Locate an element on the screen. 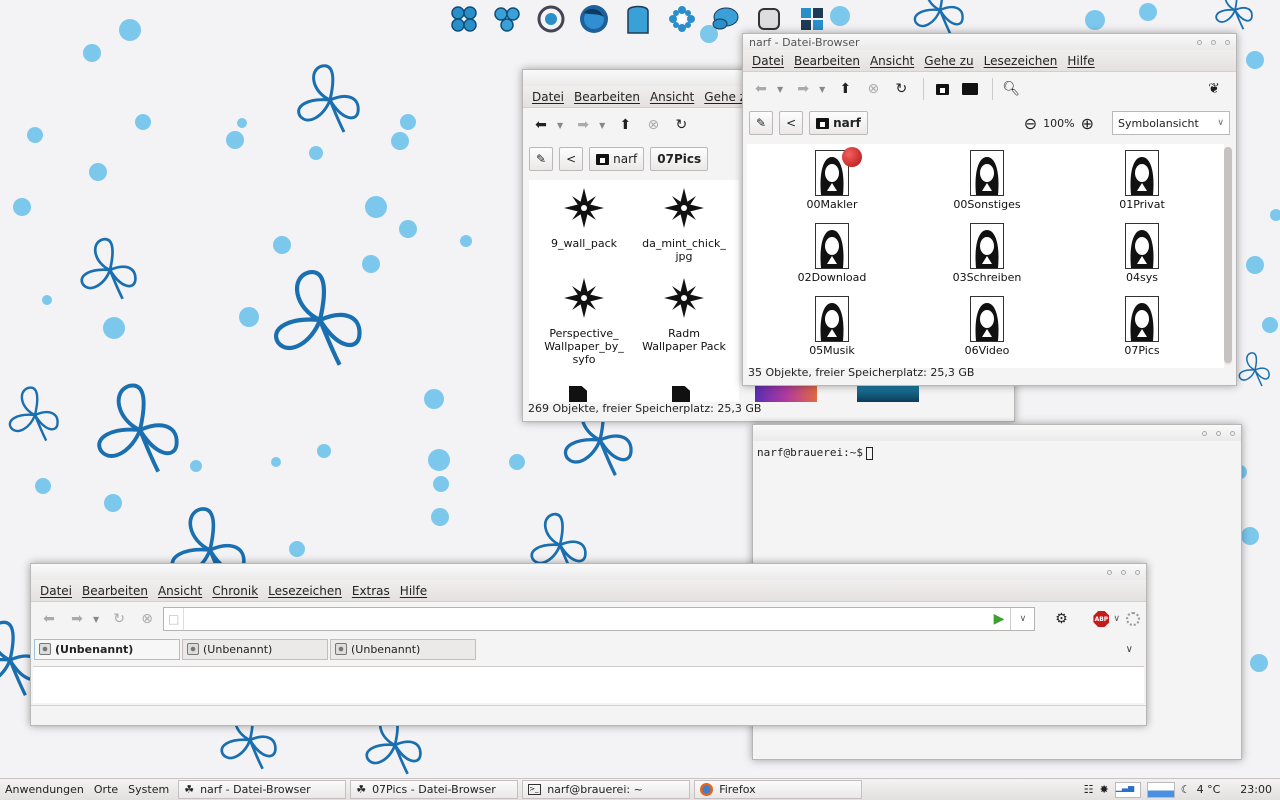 The width and height of the screenshot is (1280, 800). task-terminal: >_ narf@brauerei: ~ is located at coordinates (606, 789).